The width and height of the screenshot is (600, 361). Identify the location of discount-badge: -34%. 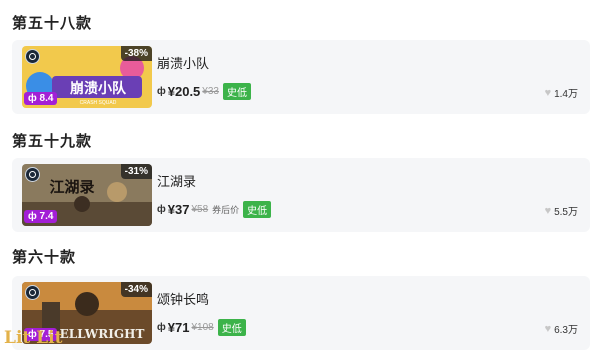
(136, 289).